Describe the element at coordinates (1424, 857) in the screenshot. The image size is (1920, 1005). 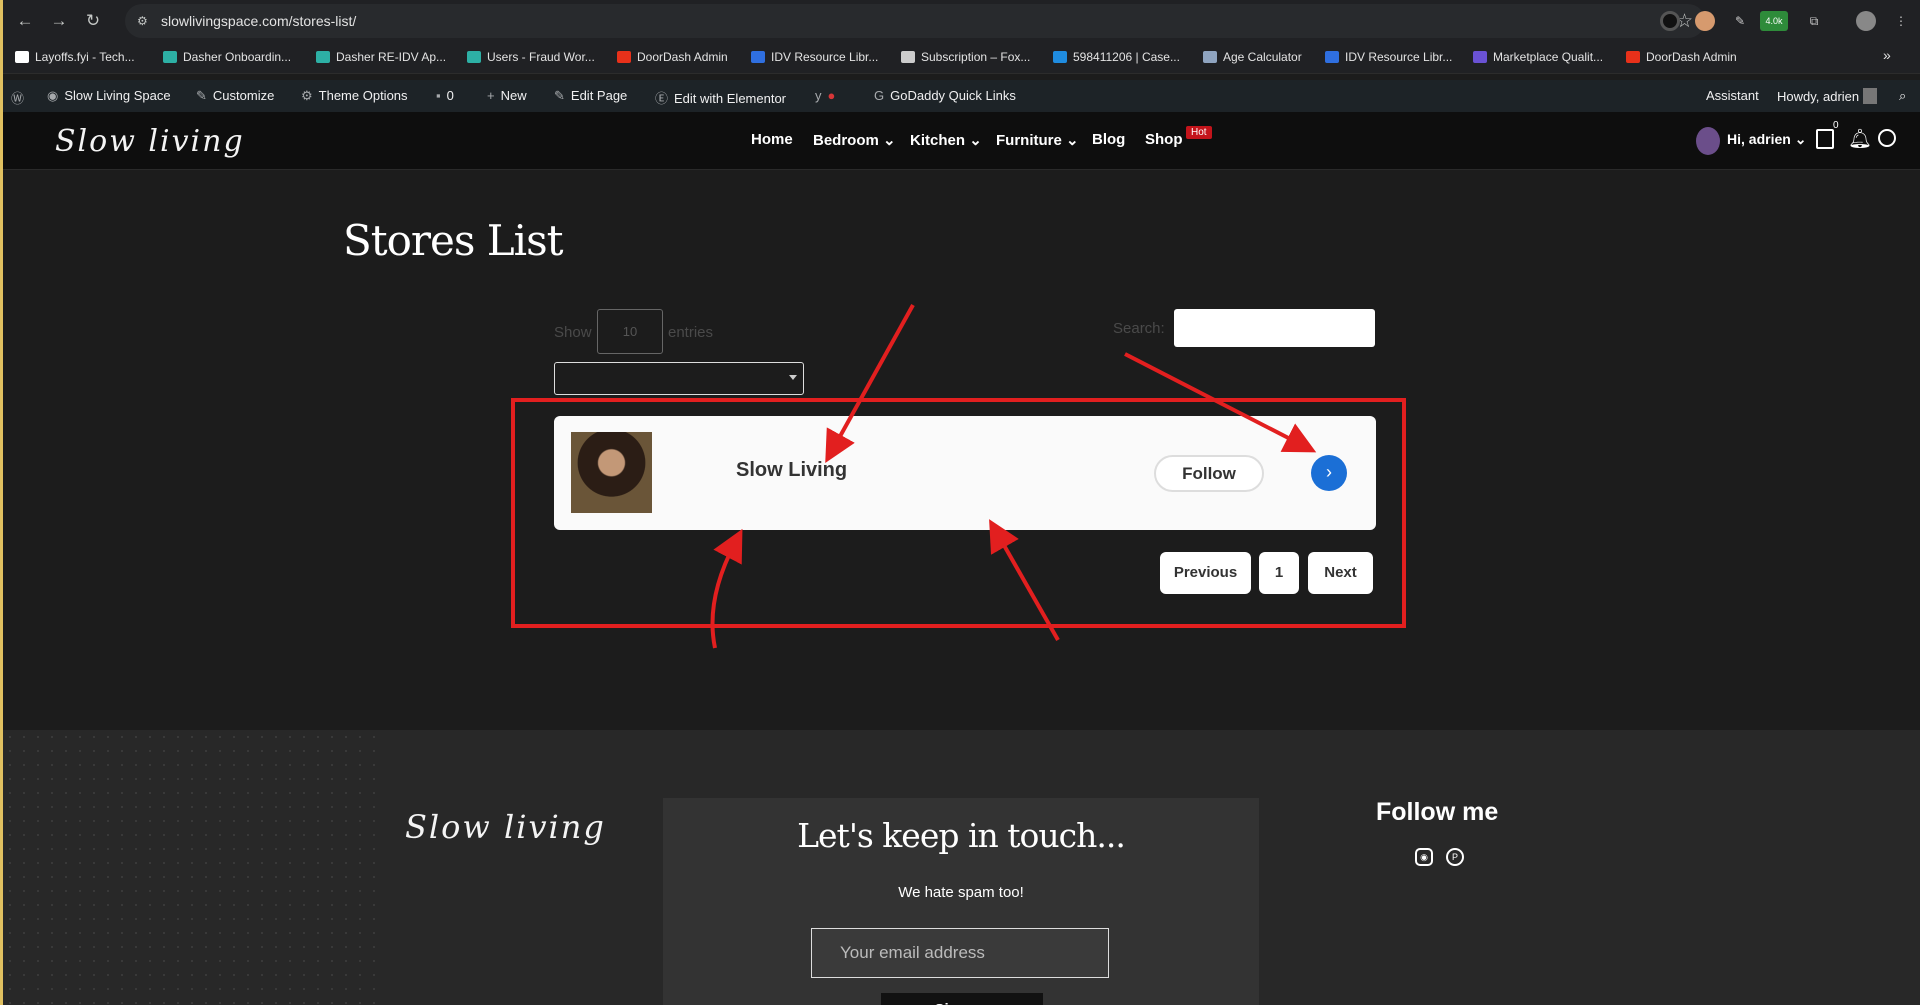
I see `instagram-icon: ◉` at that location.